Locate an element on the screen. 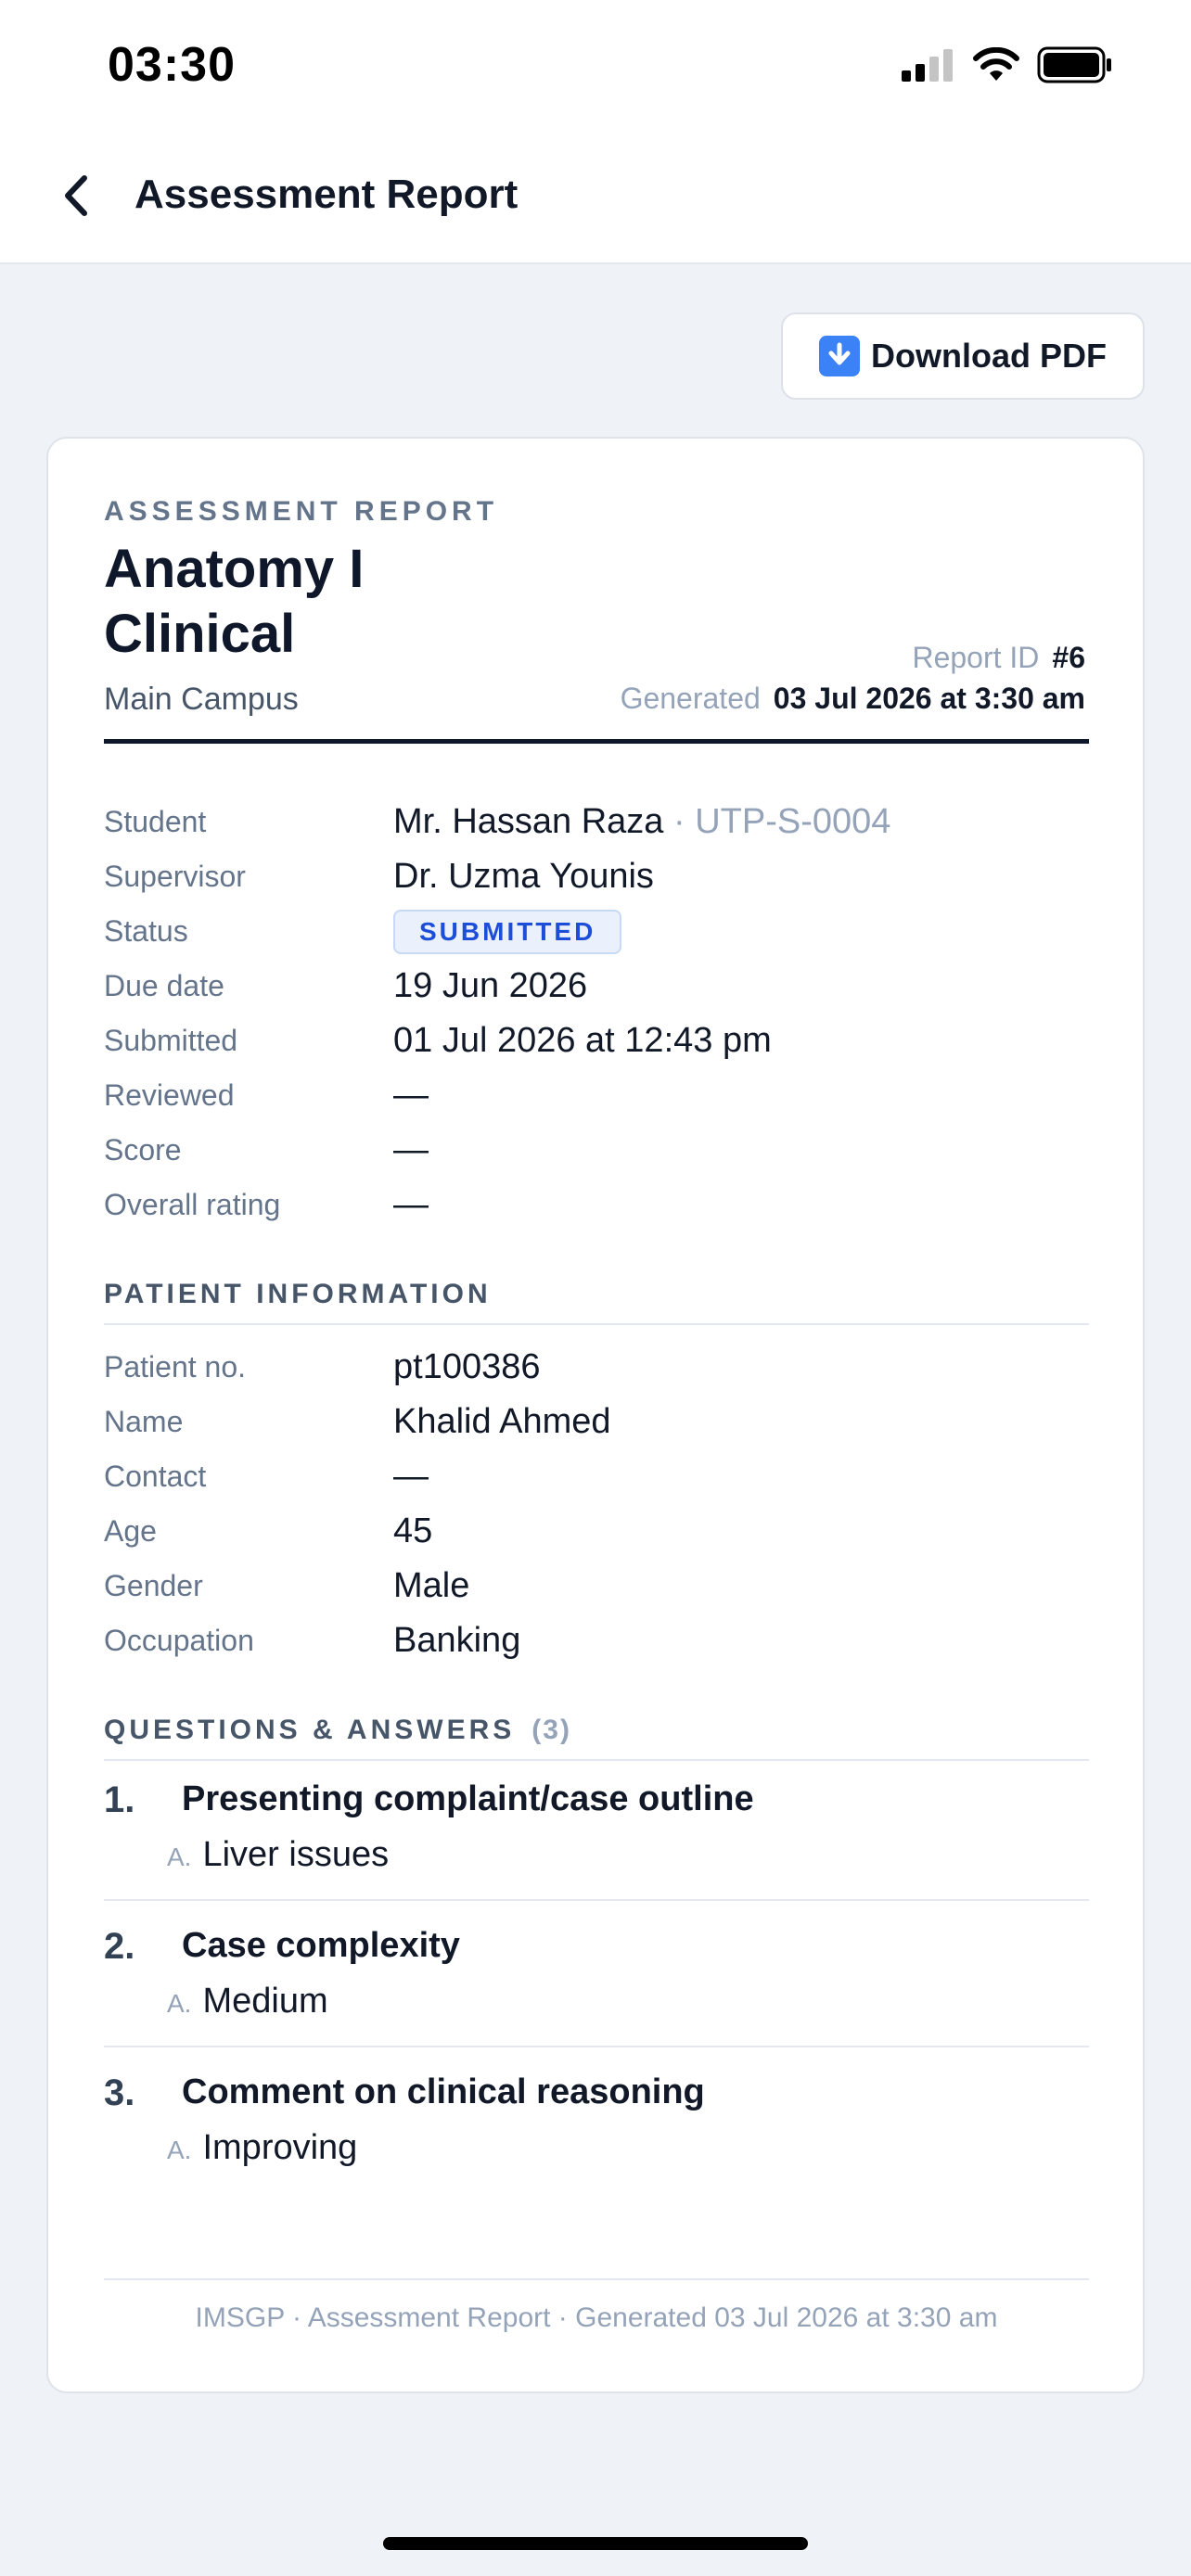 This screenshot has height=2576, width=1191. qa-question: Presenting complaint/case outline is located at coordinates (468, 1799).